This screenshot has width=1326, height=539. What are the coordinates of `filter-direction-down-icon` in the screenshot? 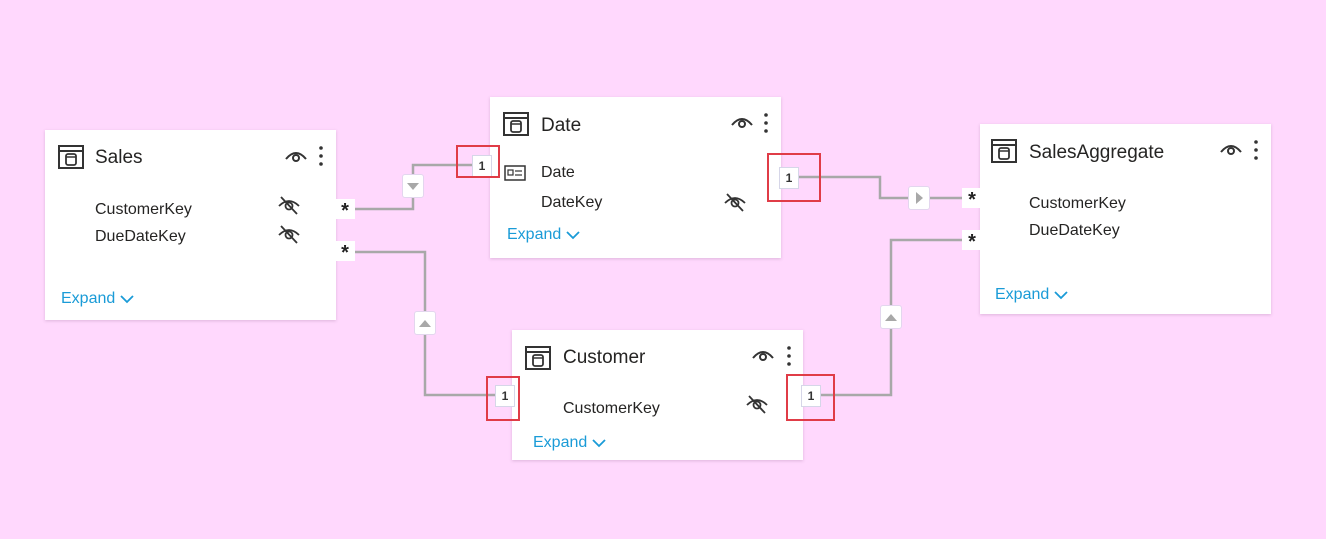 It's located at (413, 186).